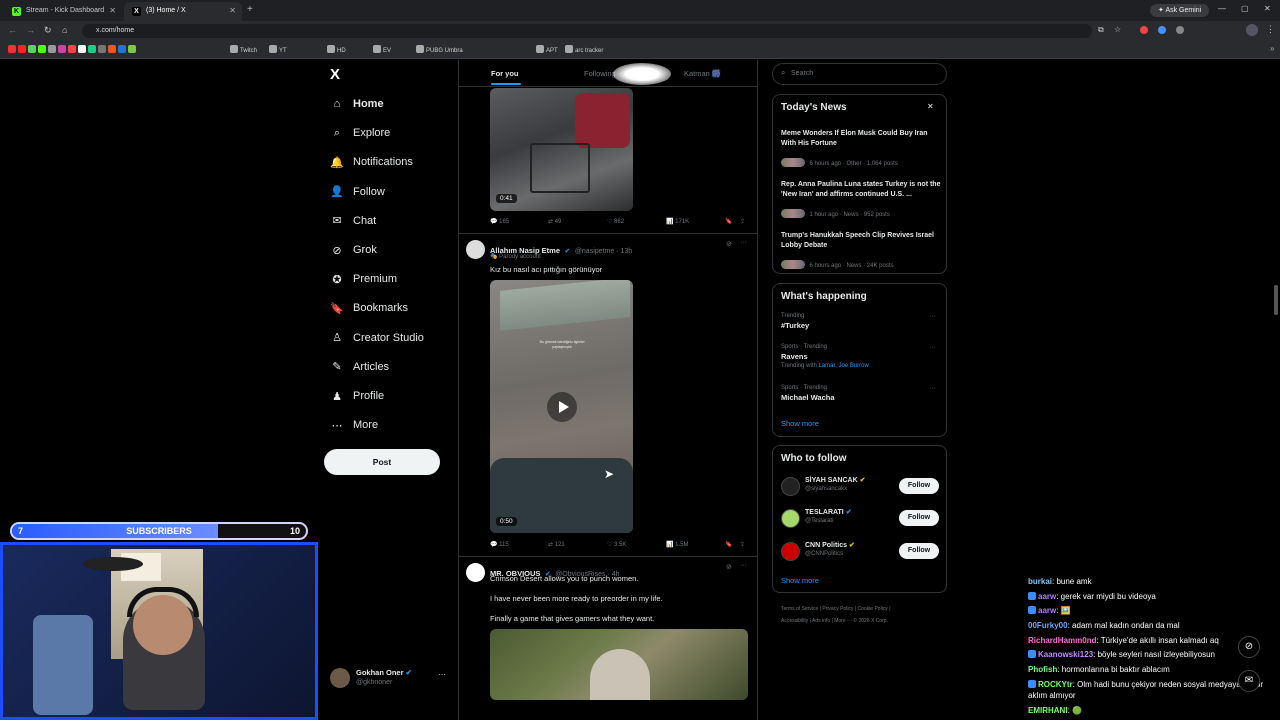  What do you see at coordinates (475, 572) in the screenshot?
I see `avatar` at bounding box center [475, 572].